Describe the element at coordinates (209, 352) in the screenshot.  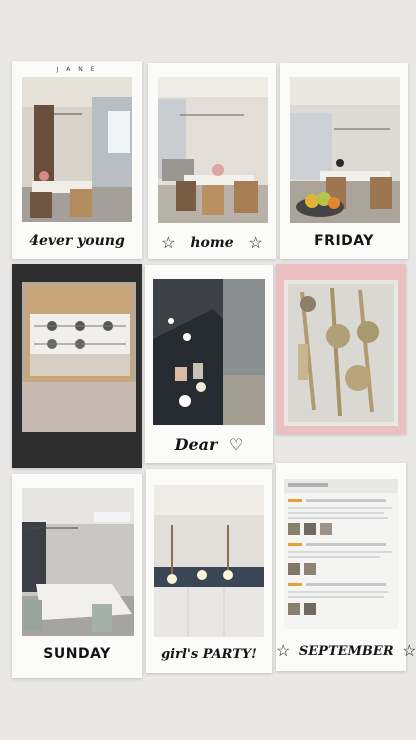
I see `kitchen-shelf-lights-photo` at that location.